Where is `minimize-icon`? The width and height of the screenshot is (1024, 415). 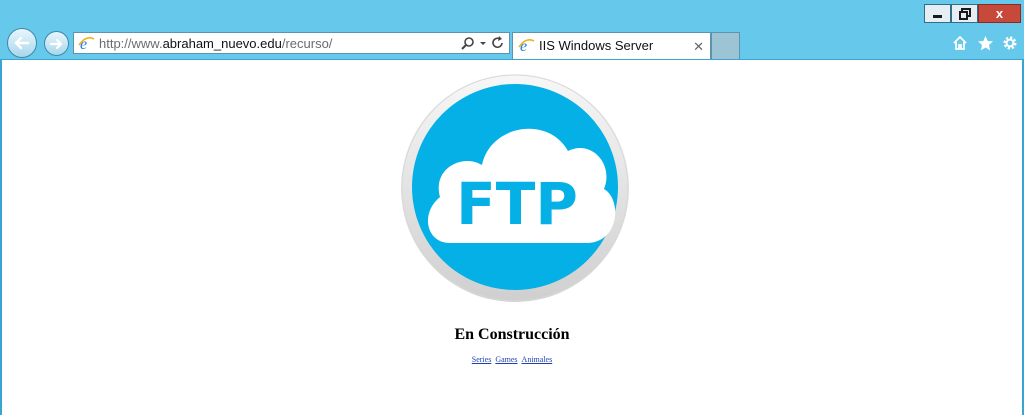
minimize-icon is located at coordinates (937, 16).